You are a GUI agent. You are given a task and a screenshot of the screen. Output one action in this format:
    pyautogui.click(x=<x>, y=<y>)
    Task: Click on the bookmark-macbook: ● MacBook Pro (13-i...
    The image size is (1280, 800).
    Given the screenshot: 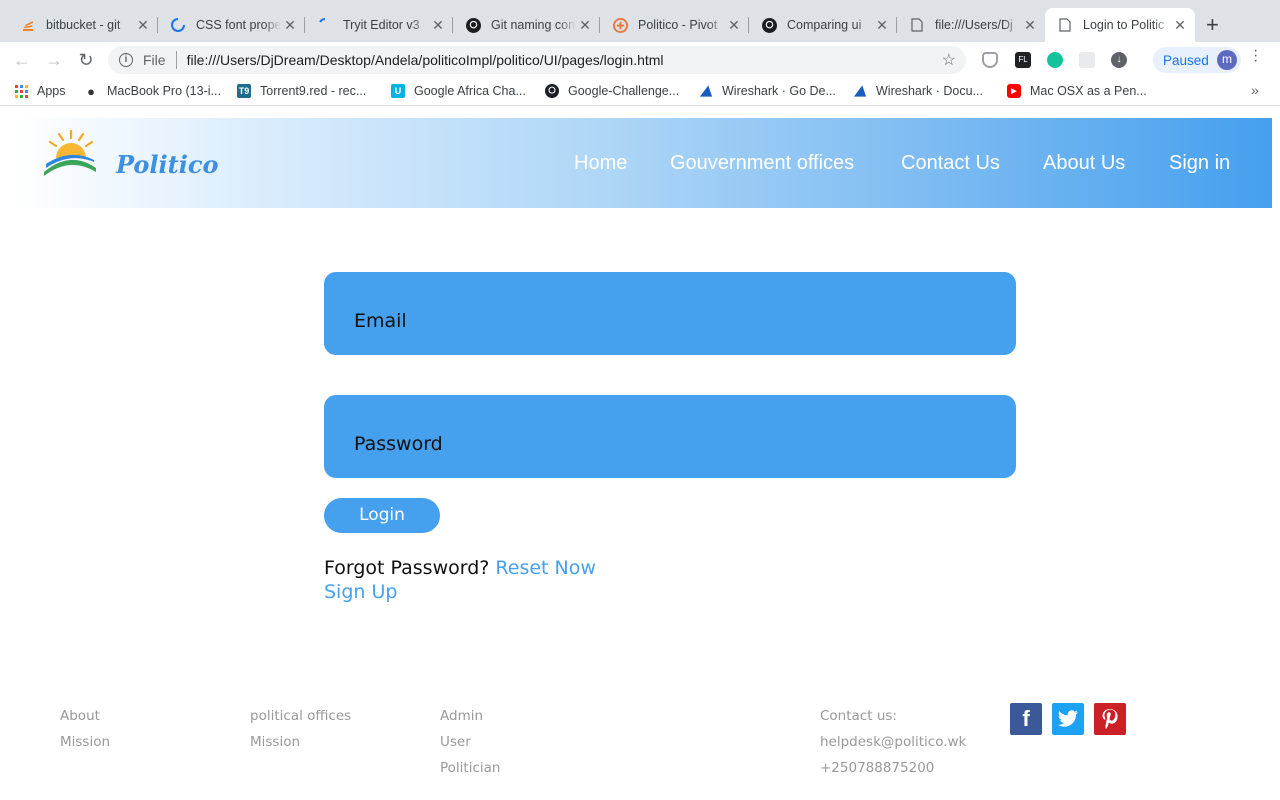 What is the action you would take?
    pyautogui.click(x=152, y=91)
    